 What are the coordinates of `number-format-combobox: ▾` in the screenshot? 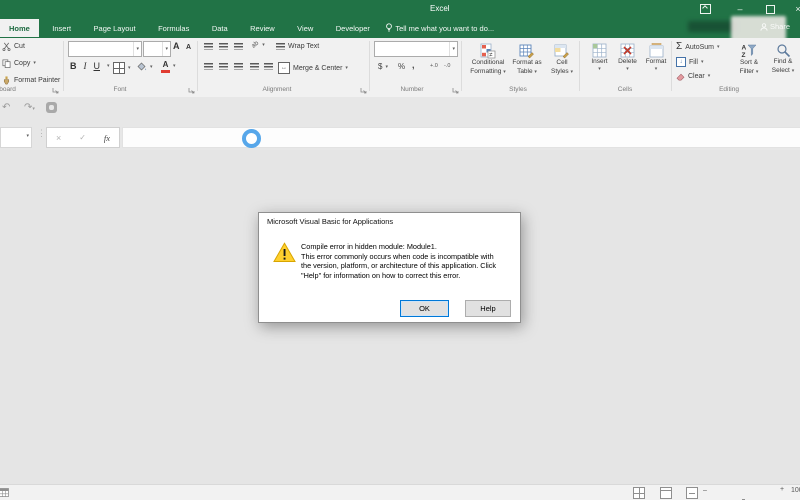 It's located at (416, 49).